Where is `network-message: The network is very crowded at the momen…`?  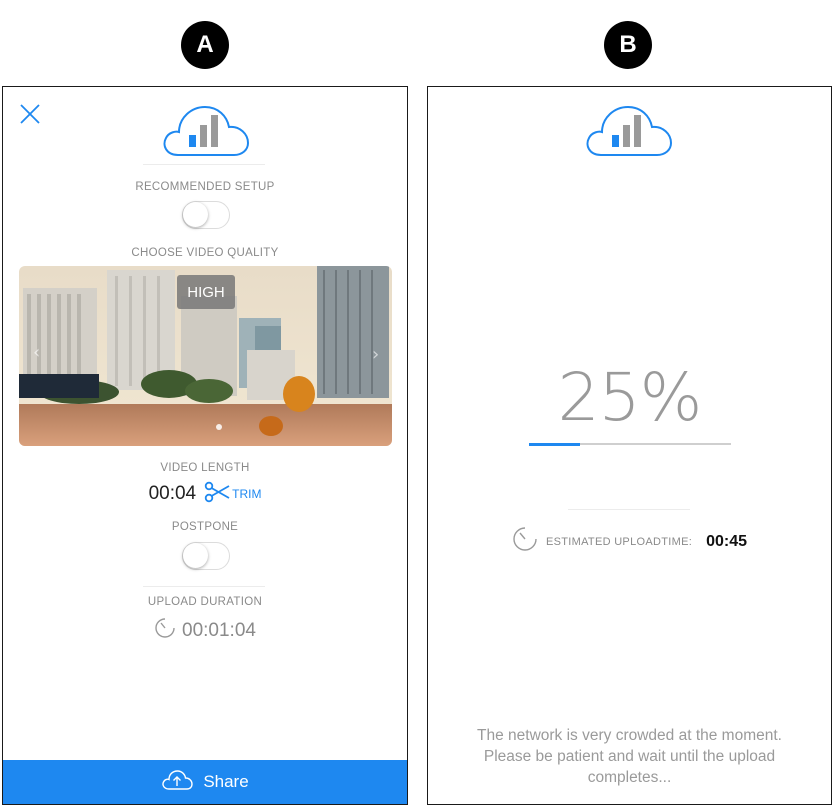
network-message: The network is very crowded at the momen… is located at coordinates (629, 756).